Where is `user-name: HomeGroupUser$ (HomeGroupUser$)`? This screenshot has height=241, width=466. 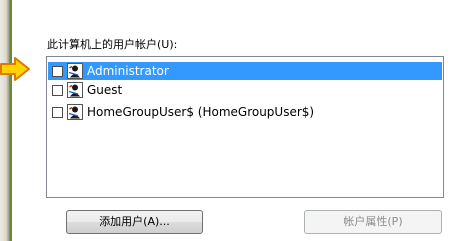
user-name: HomeGroupUser$ (HomeGroupUser$) is located at coordinates (201, 112).